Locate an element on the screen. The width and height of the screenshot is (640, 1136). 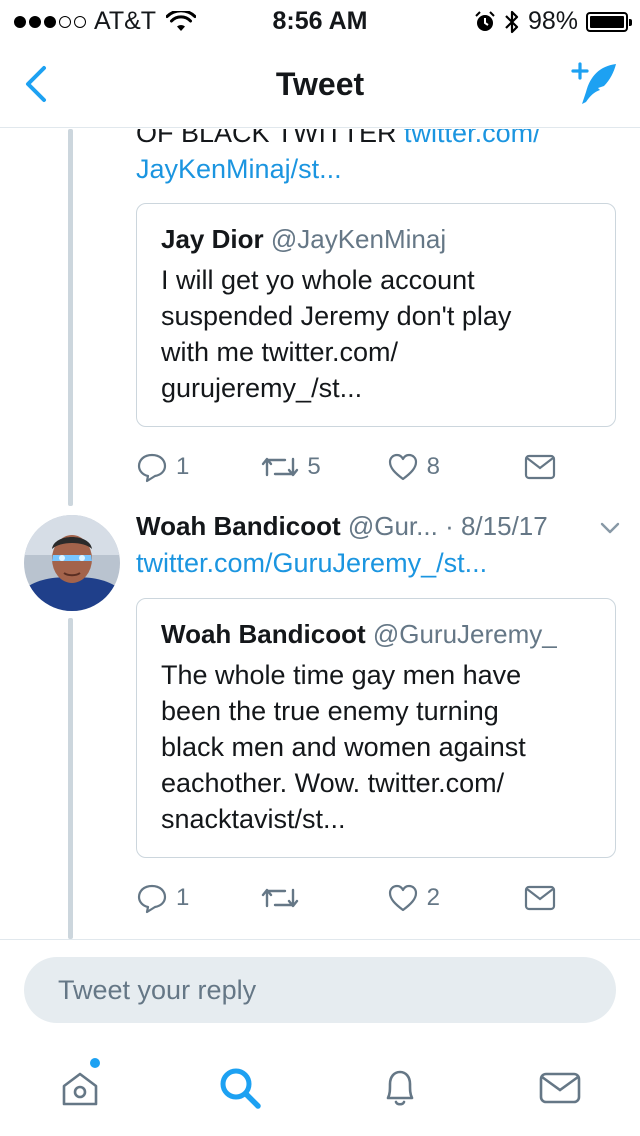
page-title: Tweet is located at coordinates (320, 84).